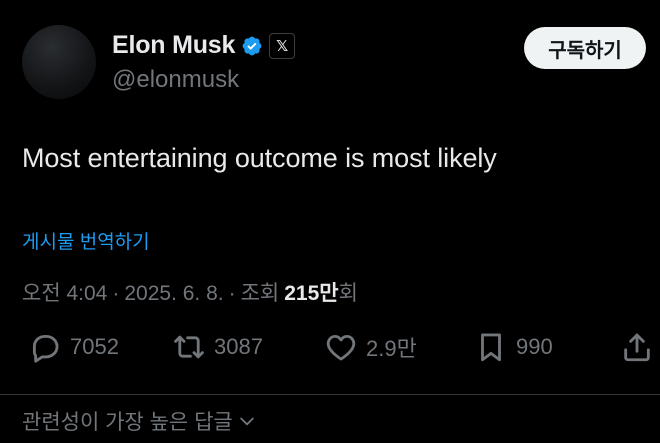 The width and height of the screenshot is (660, 443). What do you see at coordinates (252, 45) in the screenshot?
I see `verified-badge-icon` at bounding box center [252, 45].